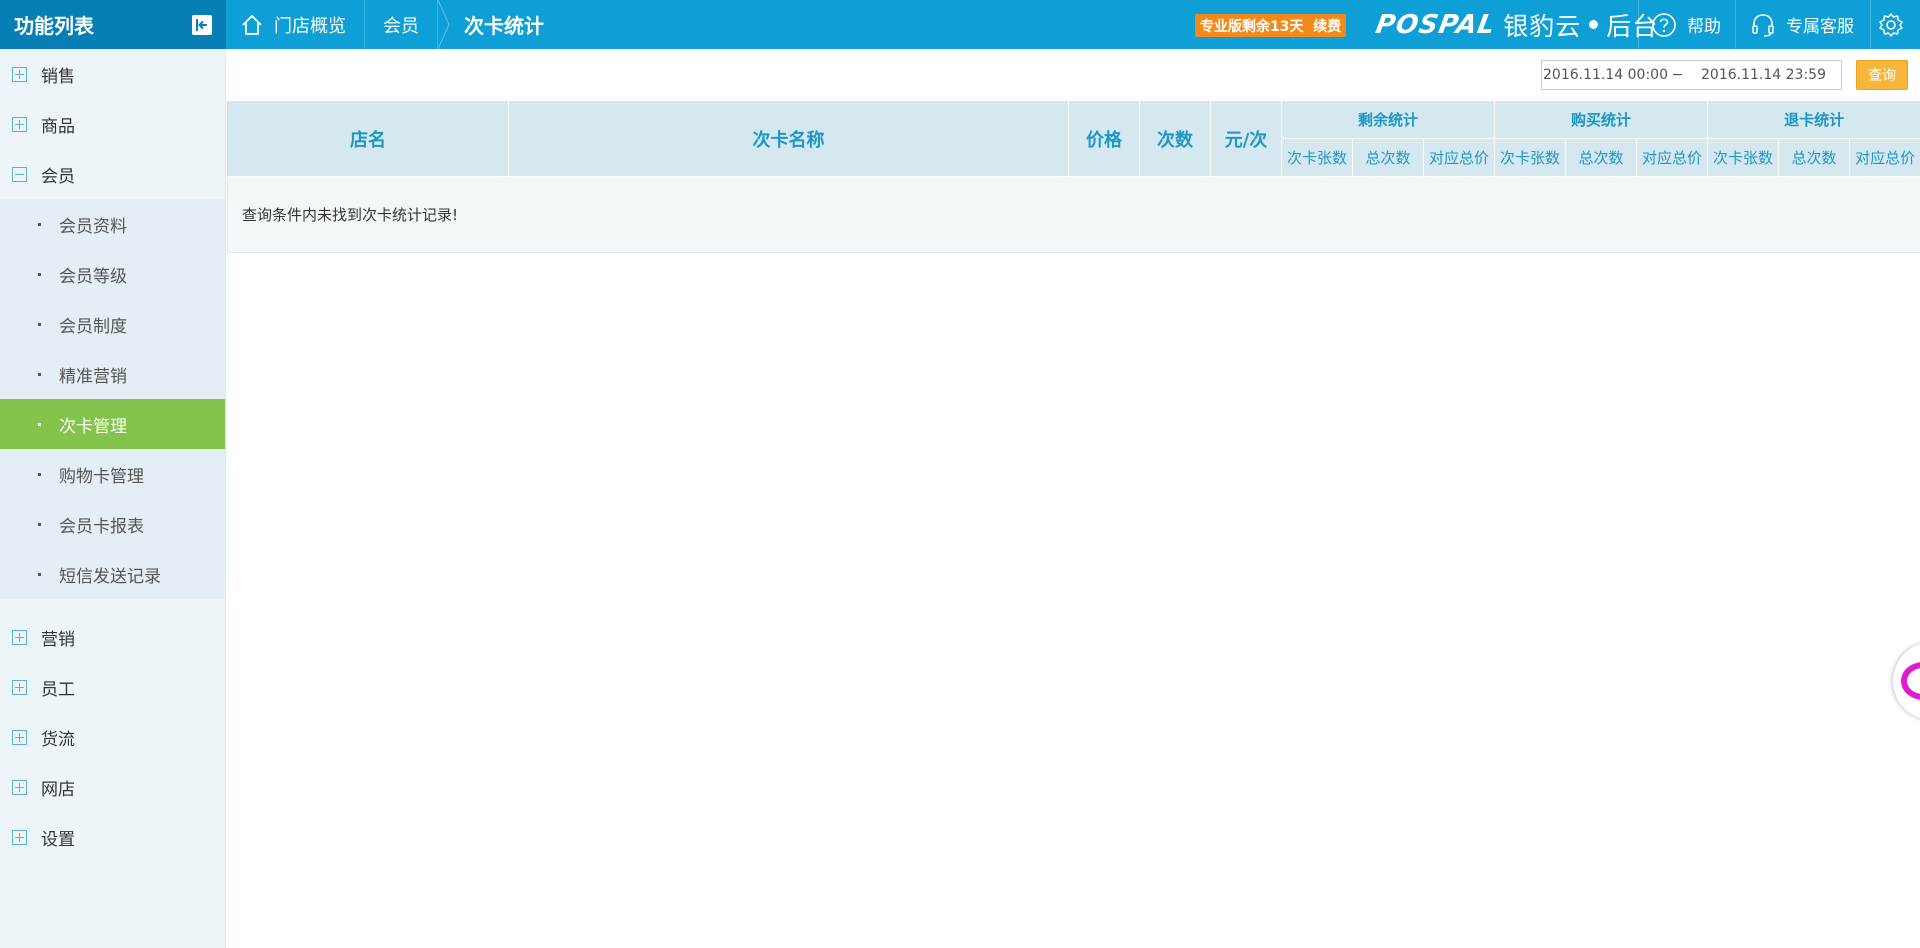  What do you see at coordinates (19, 174) in the screenshot?
I see `collapse-icon` at bounding box center [19, 174].